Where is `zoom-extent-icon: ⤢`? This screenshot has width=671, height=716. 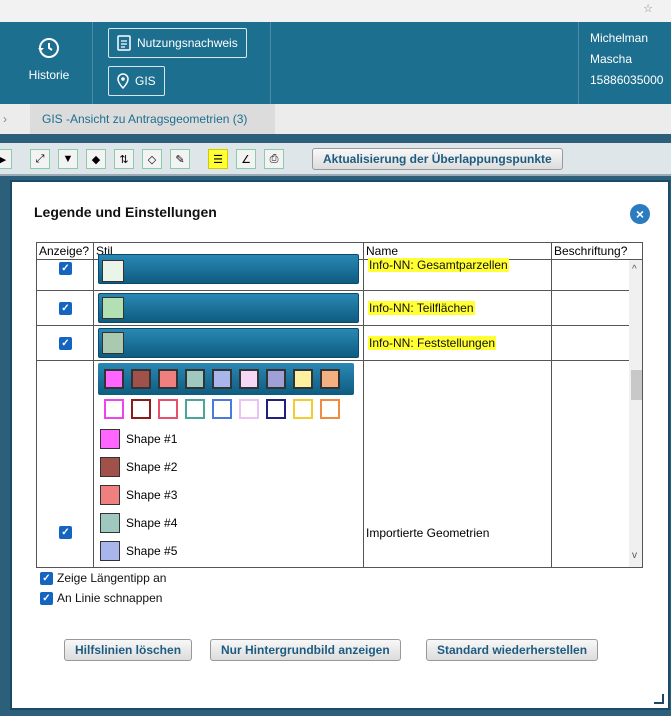 zoom-extent-icon: ⤢ is located at coordinates (40, 159).